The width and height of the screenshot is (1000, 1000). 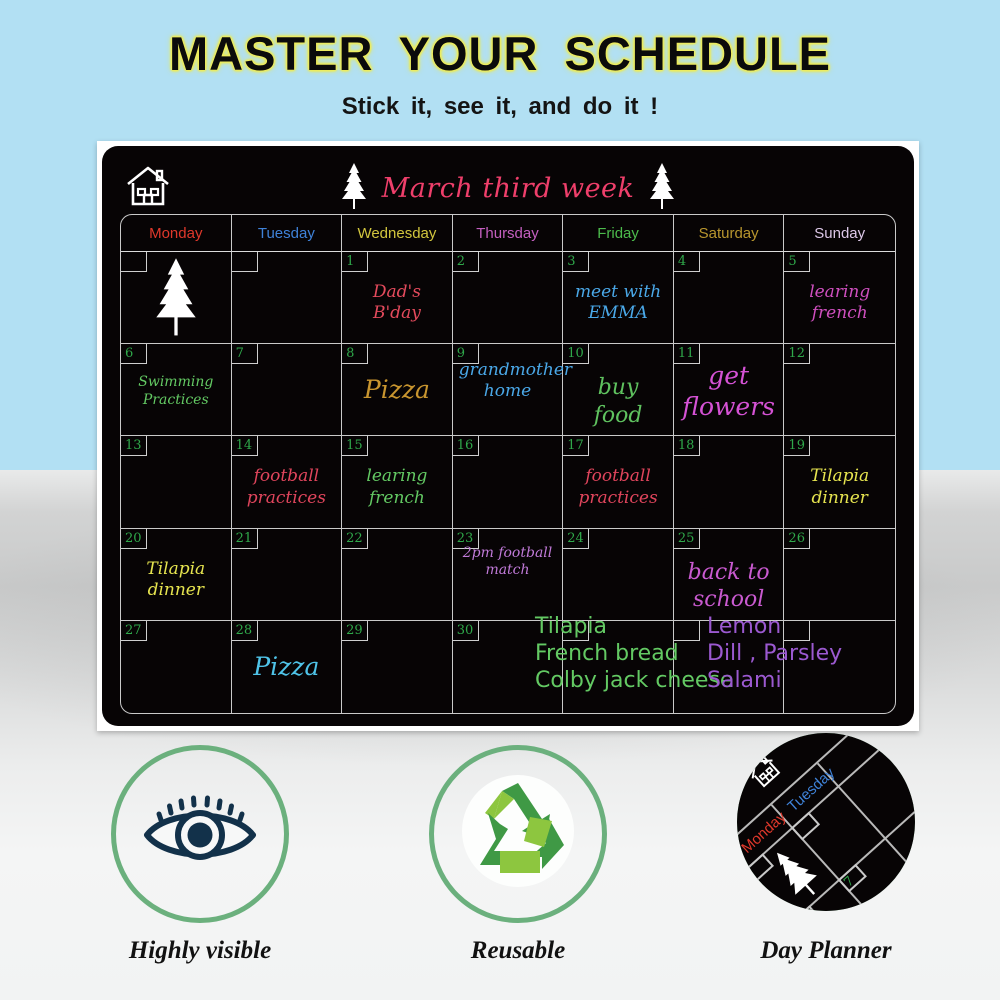 I want to click on day-number: 18, so click(x=686, y=446).